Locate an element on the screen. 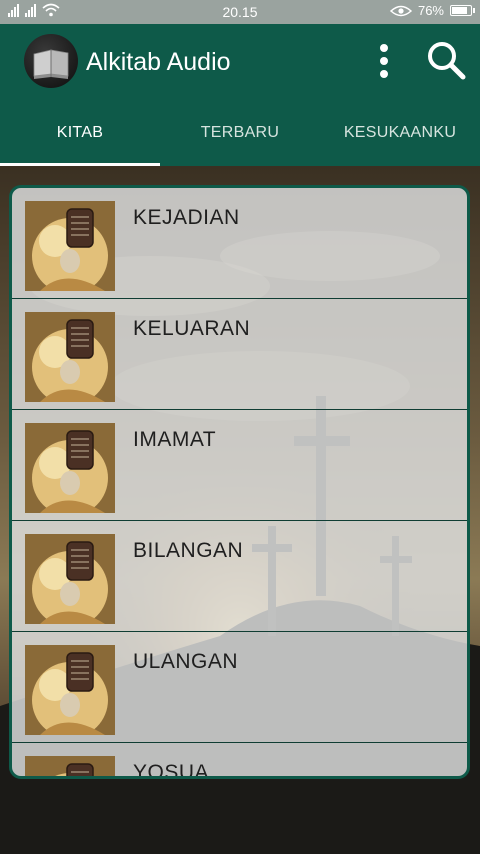  search-button is located at coordinates (446, 60).